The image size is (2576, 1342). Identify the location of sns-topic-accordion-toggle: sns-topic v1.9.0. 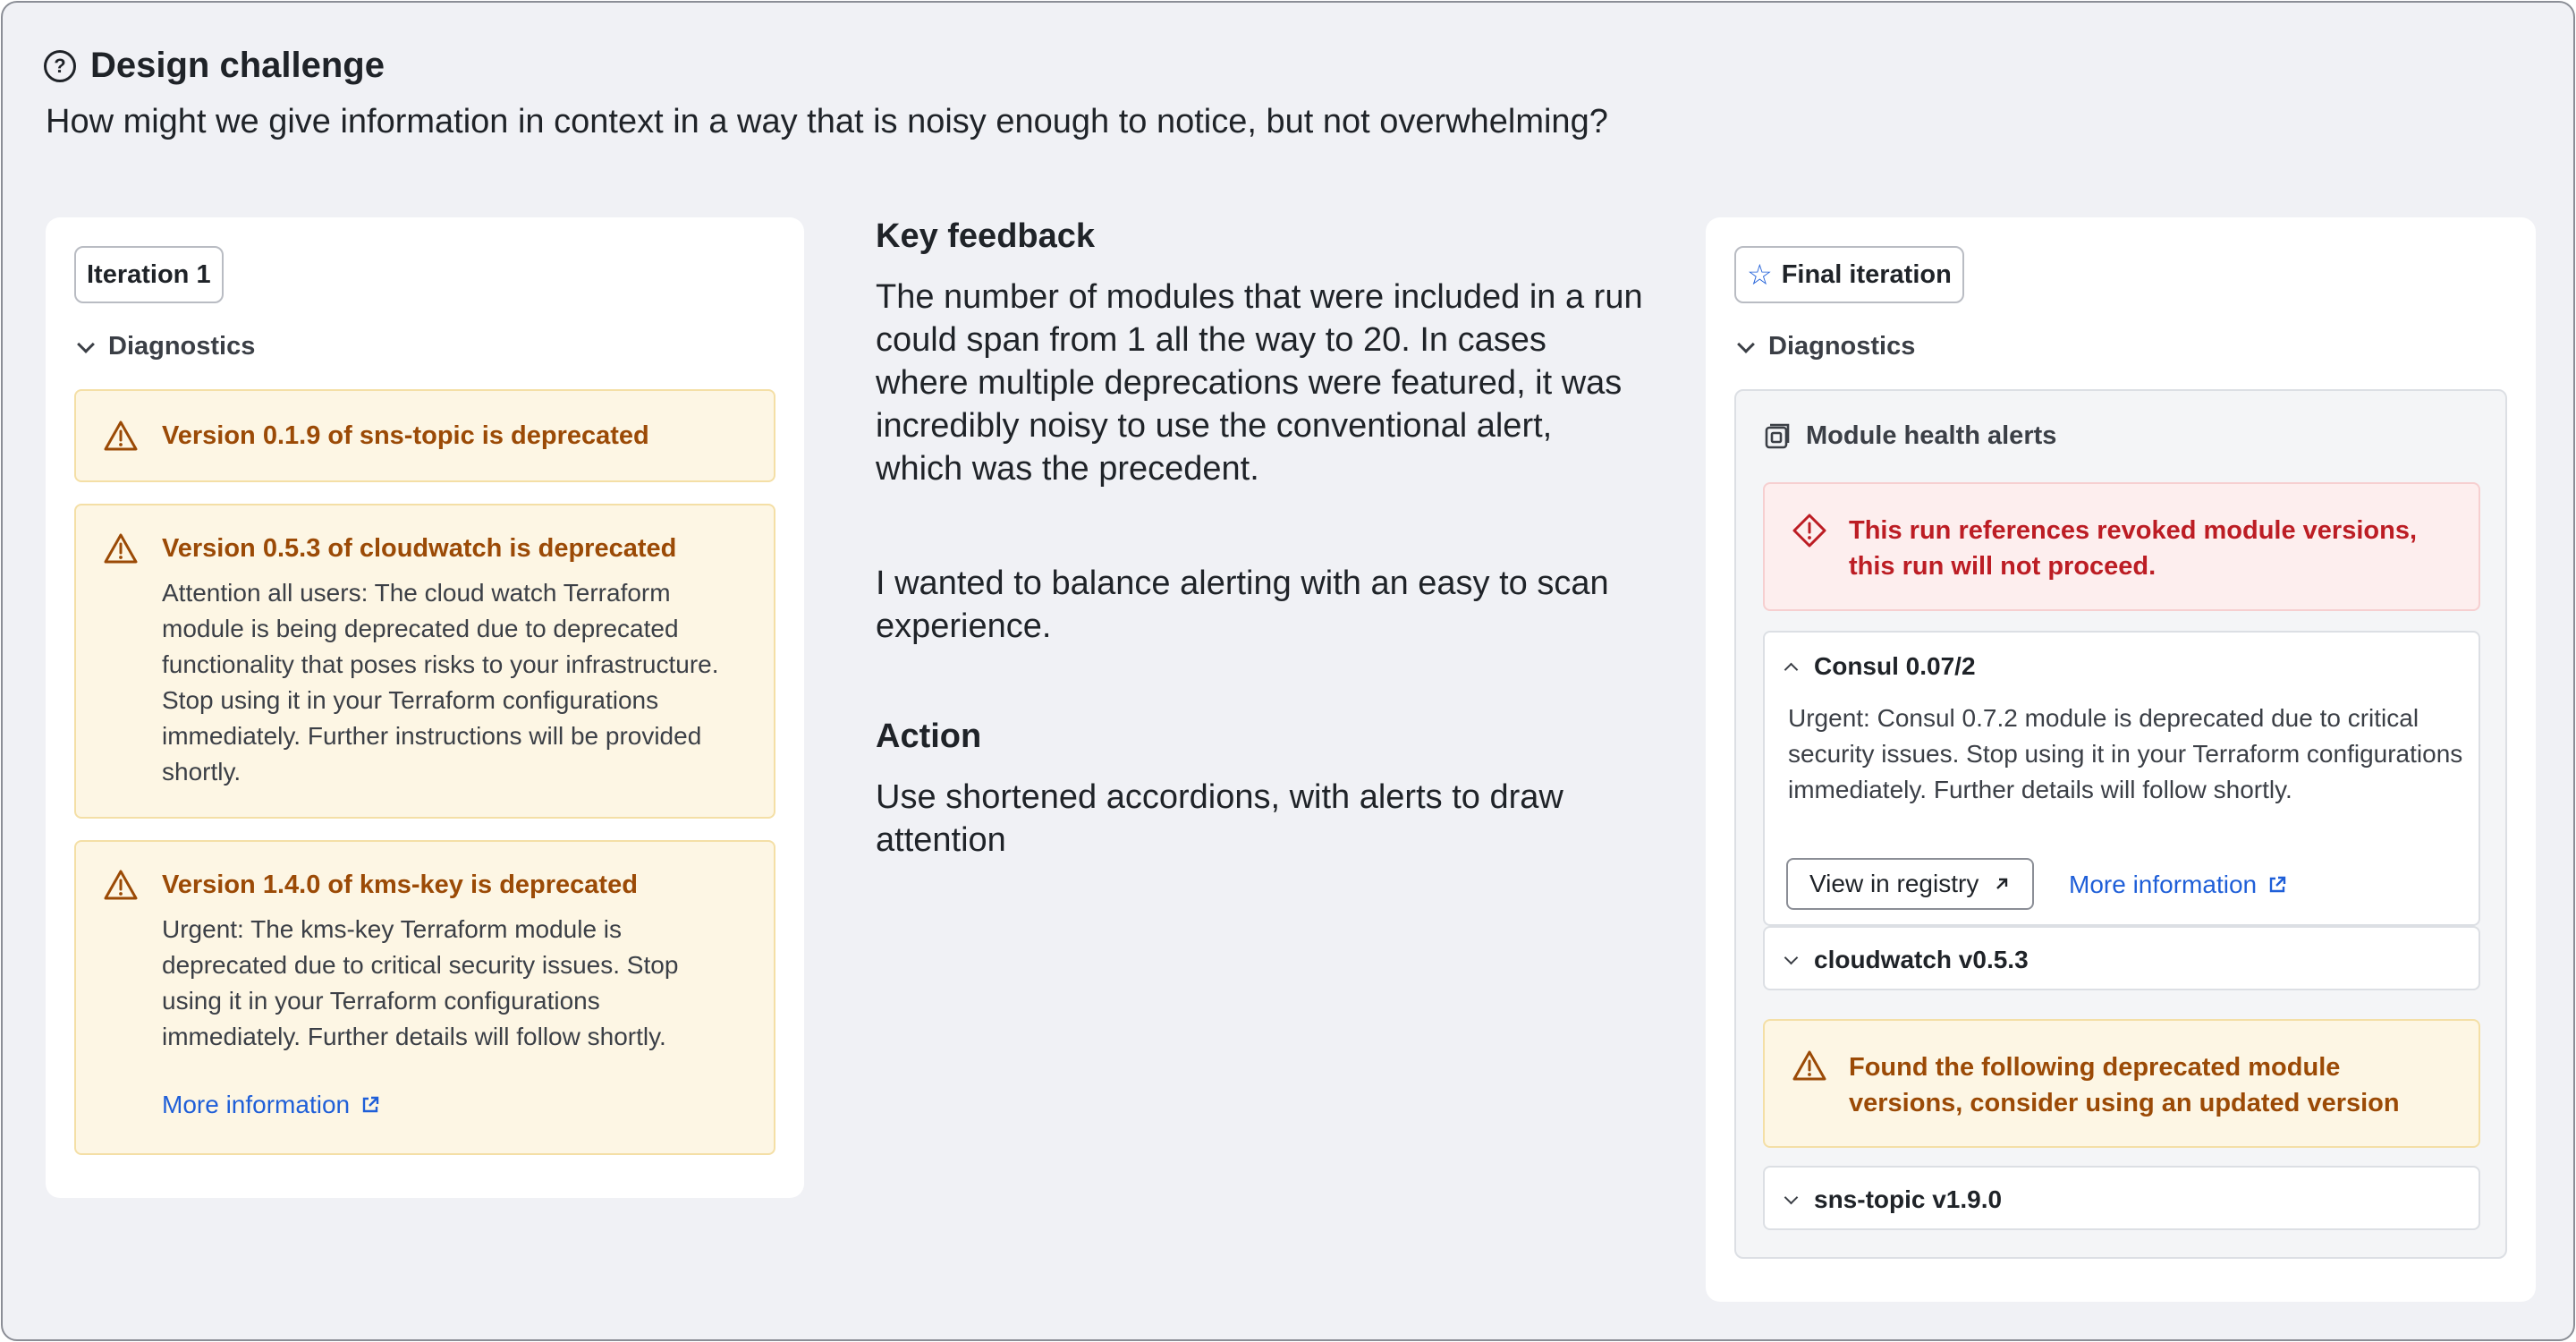
(1893, 1199).